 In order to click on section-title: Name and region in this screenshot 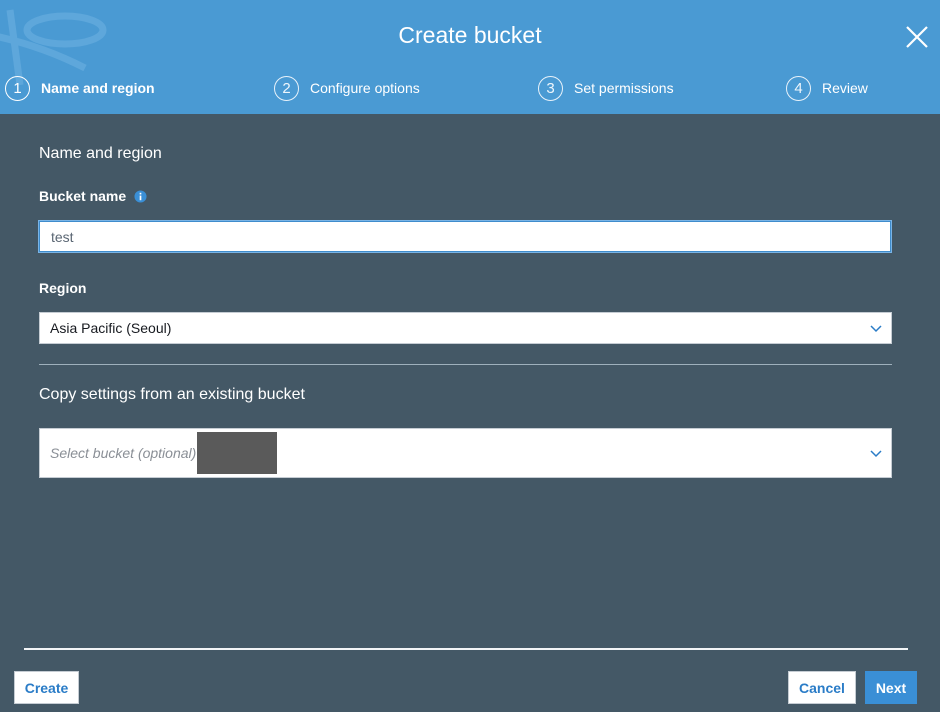, I will do `click(100, 153)`.